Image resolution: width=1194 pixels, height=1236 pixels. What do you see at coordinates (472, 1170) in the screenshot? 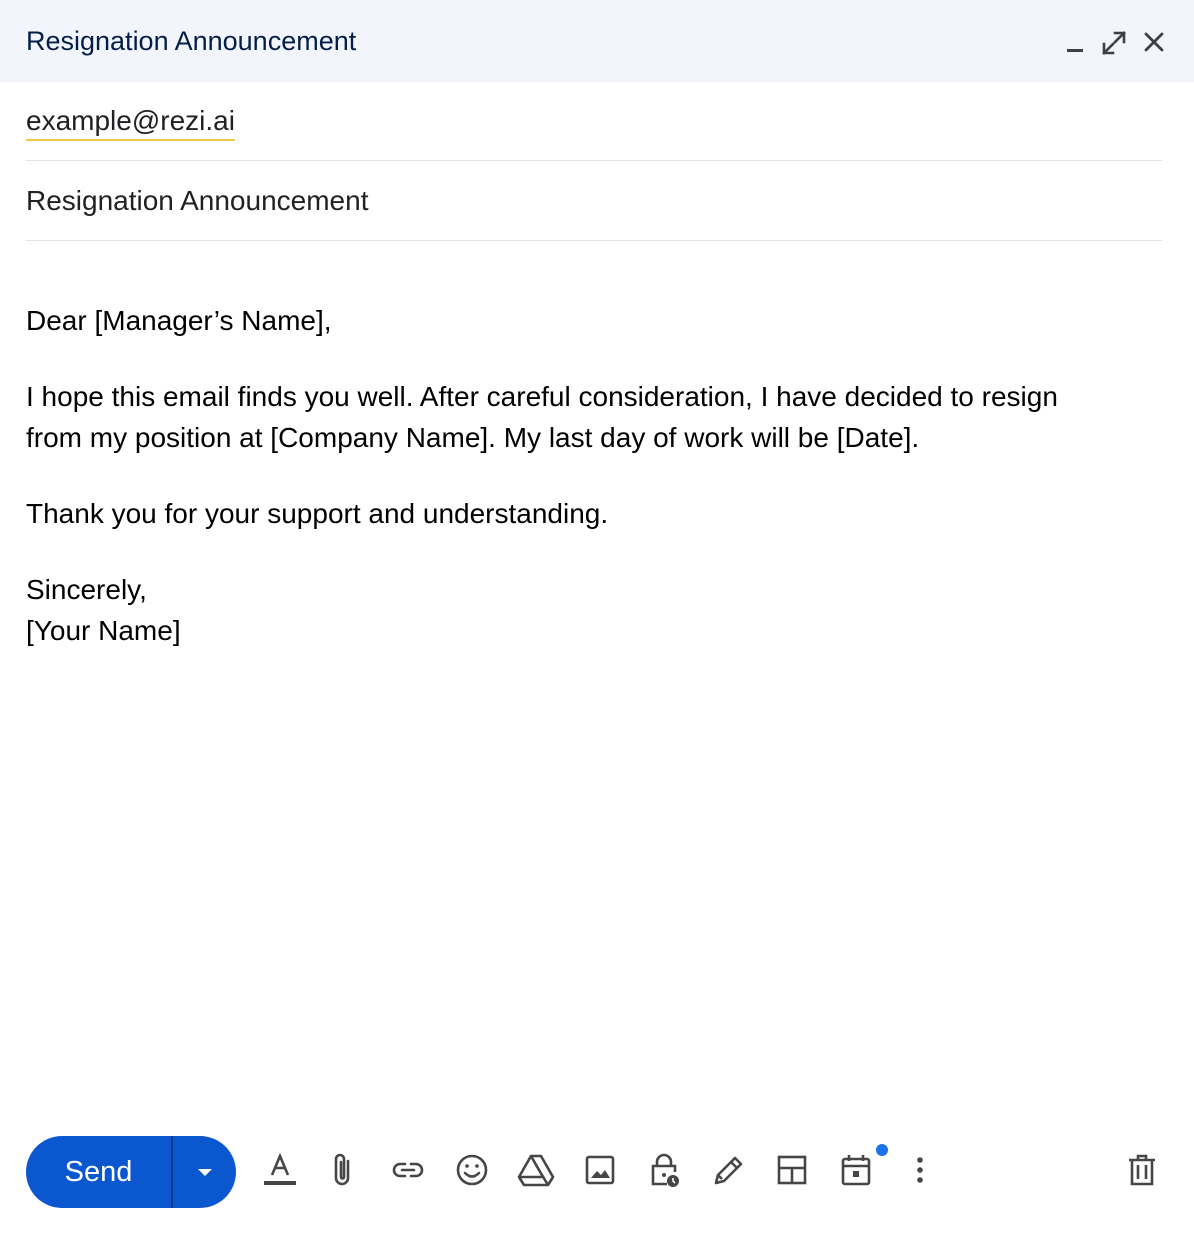
I see `emoji-icon` at bounding box center [472, 1170].